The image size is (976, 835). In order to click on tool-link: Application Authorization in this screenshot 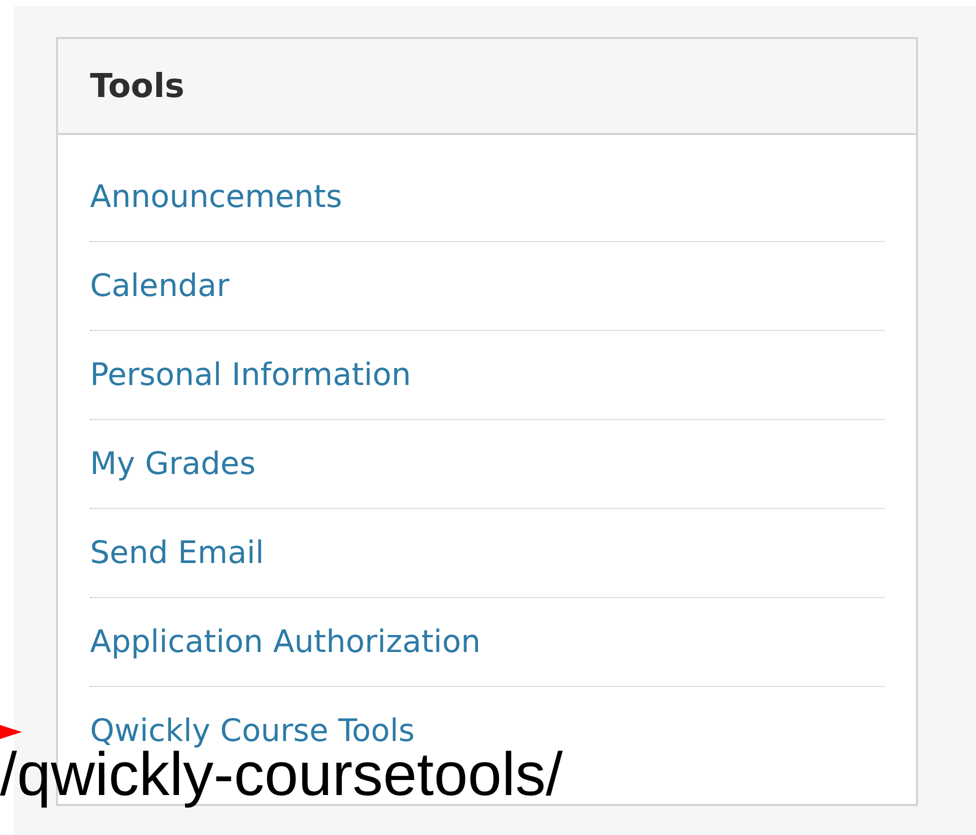, I will do `click(285, 642)`.